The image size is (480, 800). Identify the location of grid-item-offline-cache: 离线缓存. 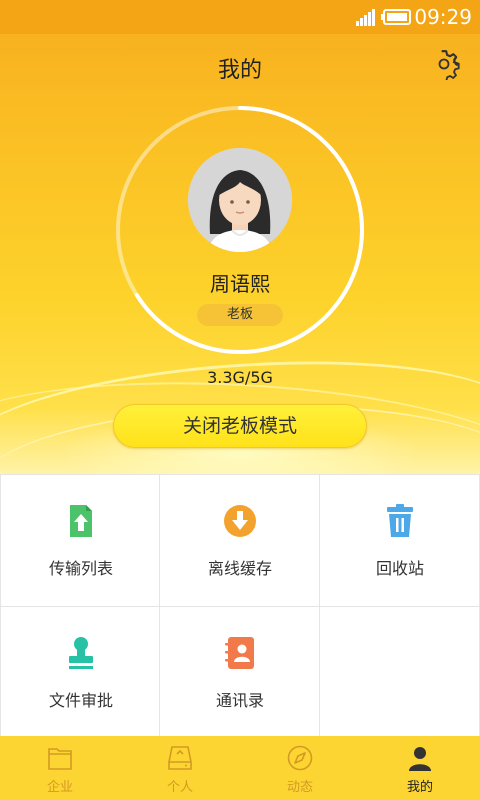
(240, 540).